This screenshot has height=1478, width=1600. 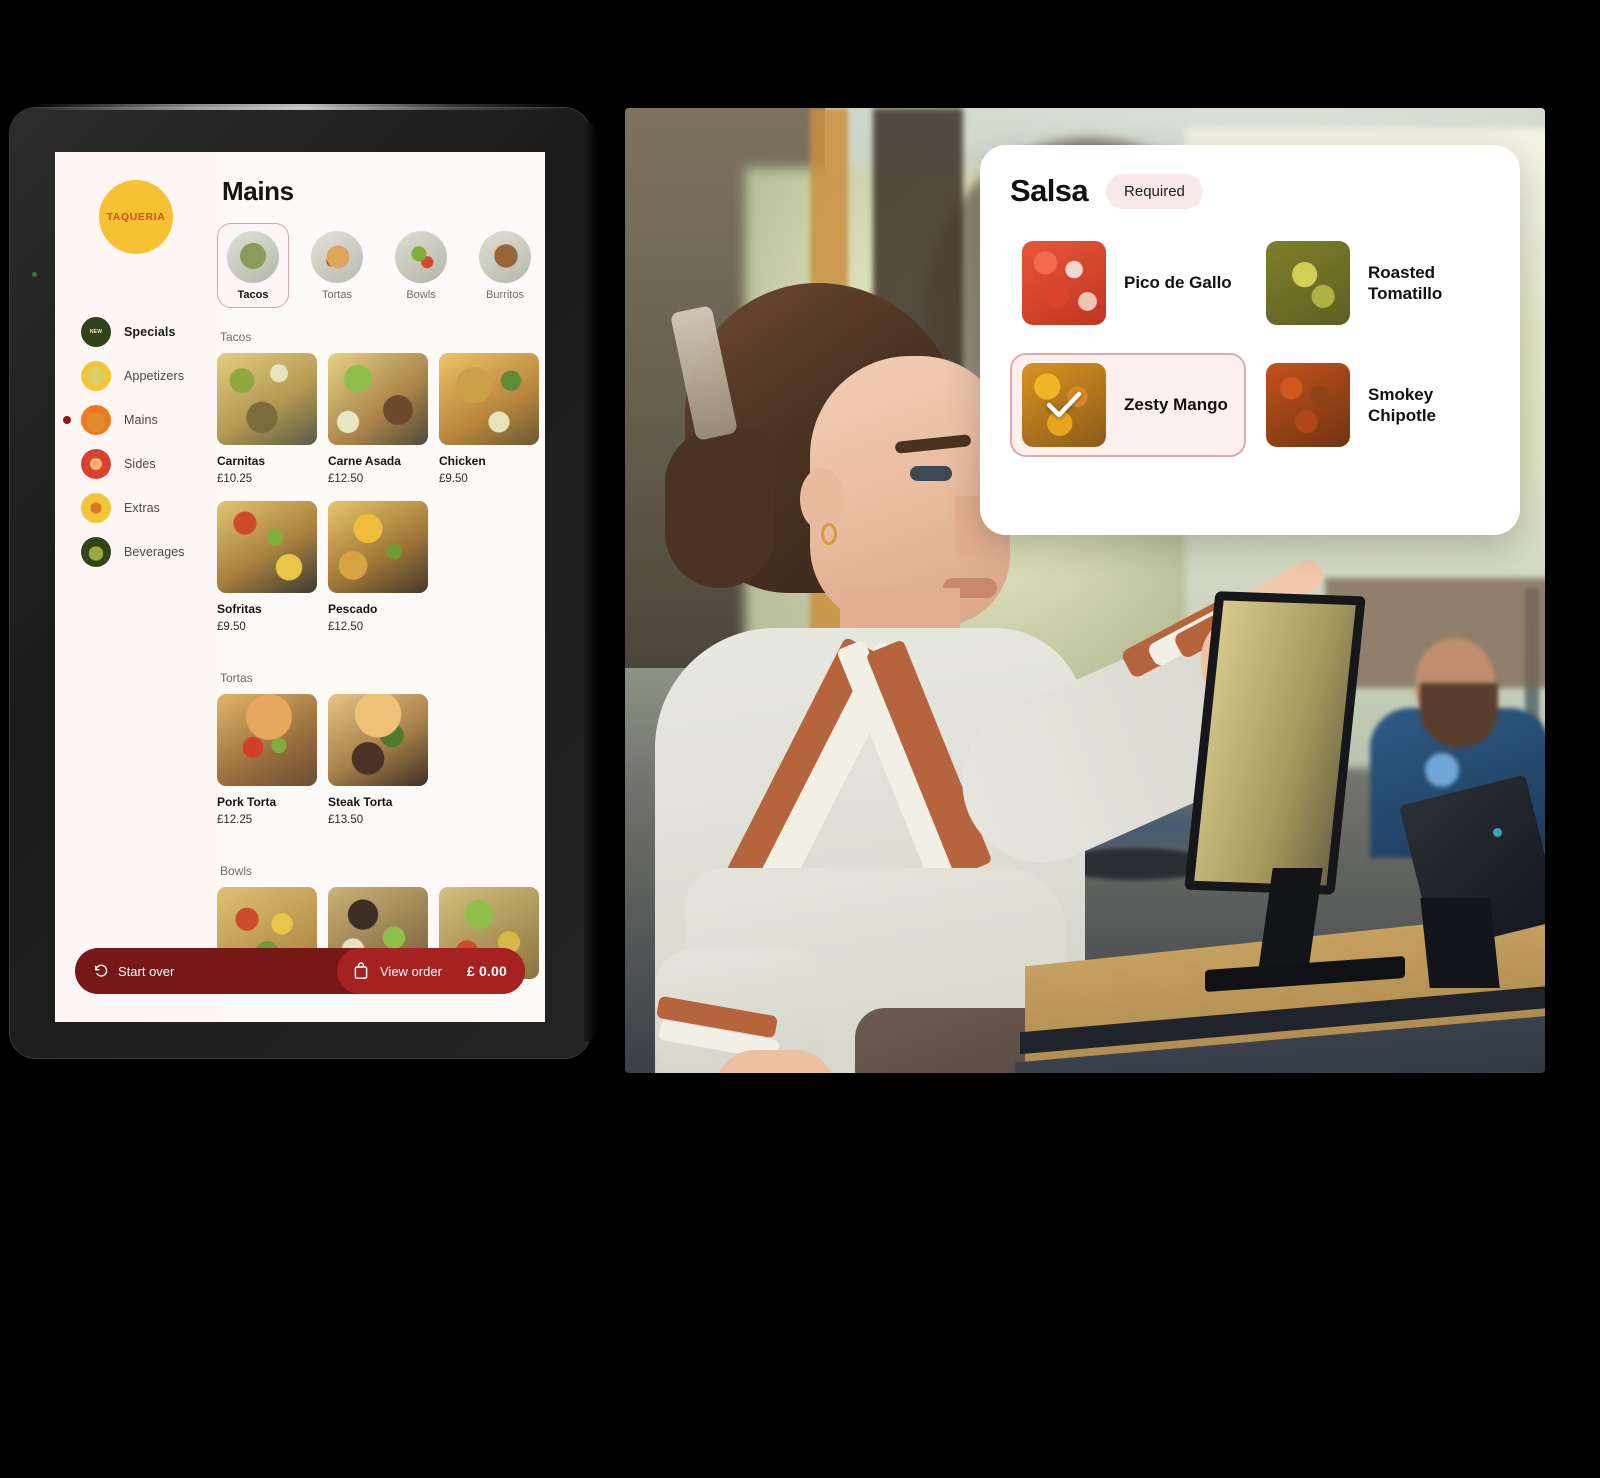 What do you see at coordinates (96, 508) in the screenshot?
I see `chili-icon` at bounding box center [96, 508].